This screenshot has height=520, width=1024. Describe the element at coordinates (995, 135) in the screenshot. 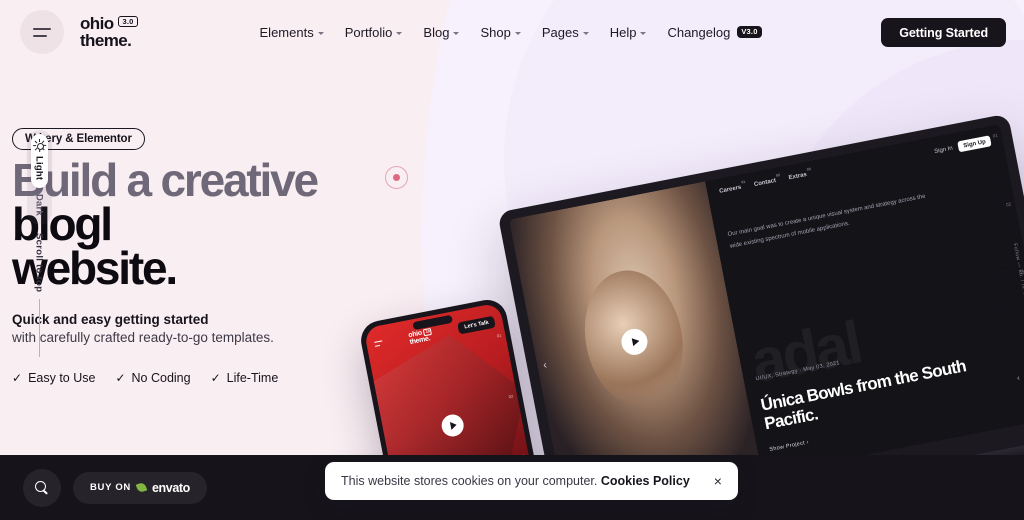

I see `laptop-slide-number: 01` at that location.